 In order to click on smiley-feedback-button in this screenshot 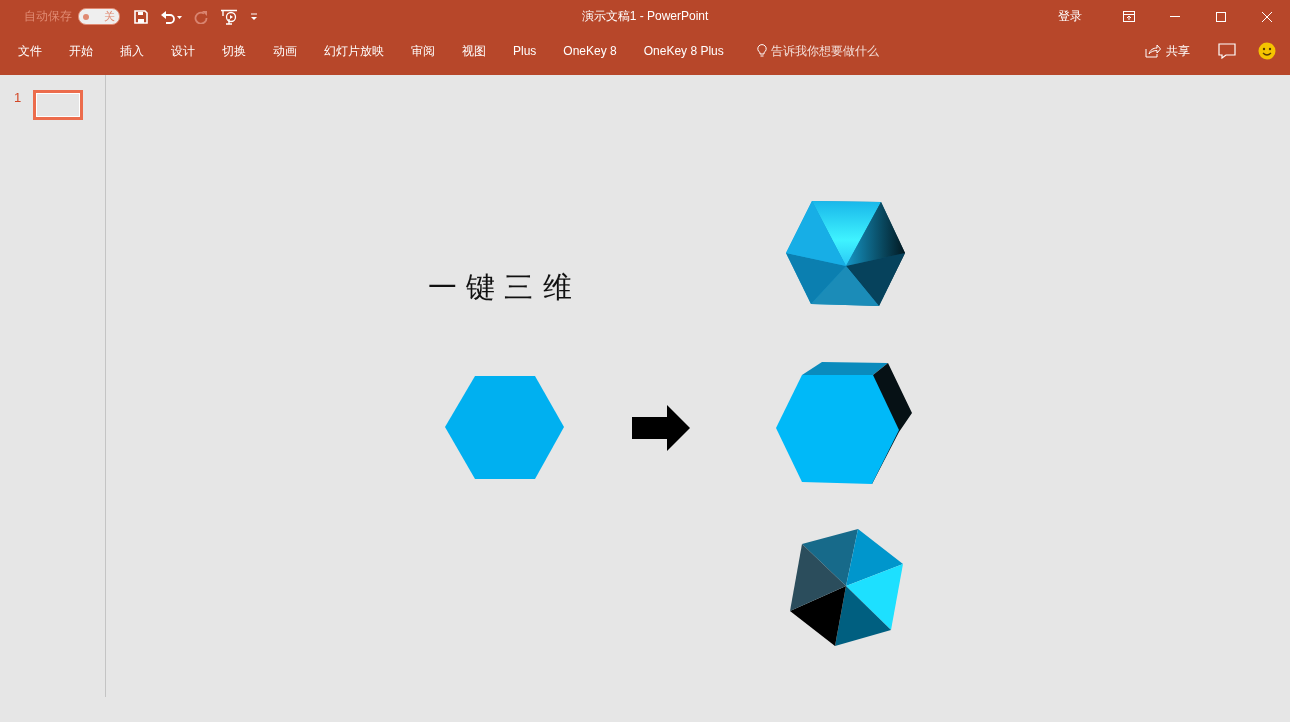, I will do `click(1267, 51)`.